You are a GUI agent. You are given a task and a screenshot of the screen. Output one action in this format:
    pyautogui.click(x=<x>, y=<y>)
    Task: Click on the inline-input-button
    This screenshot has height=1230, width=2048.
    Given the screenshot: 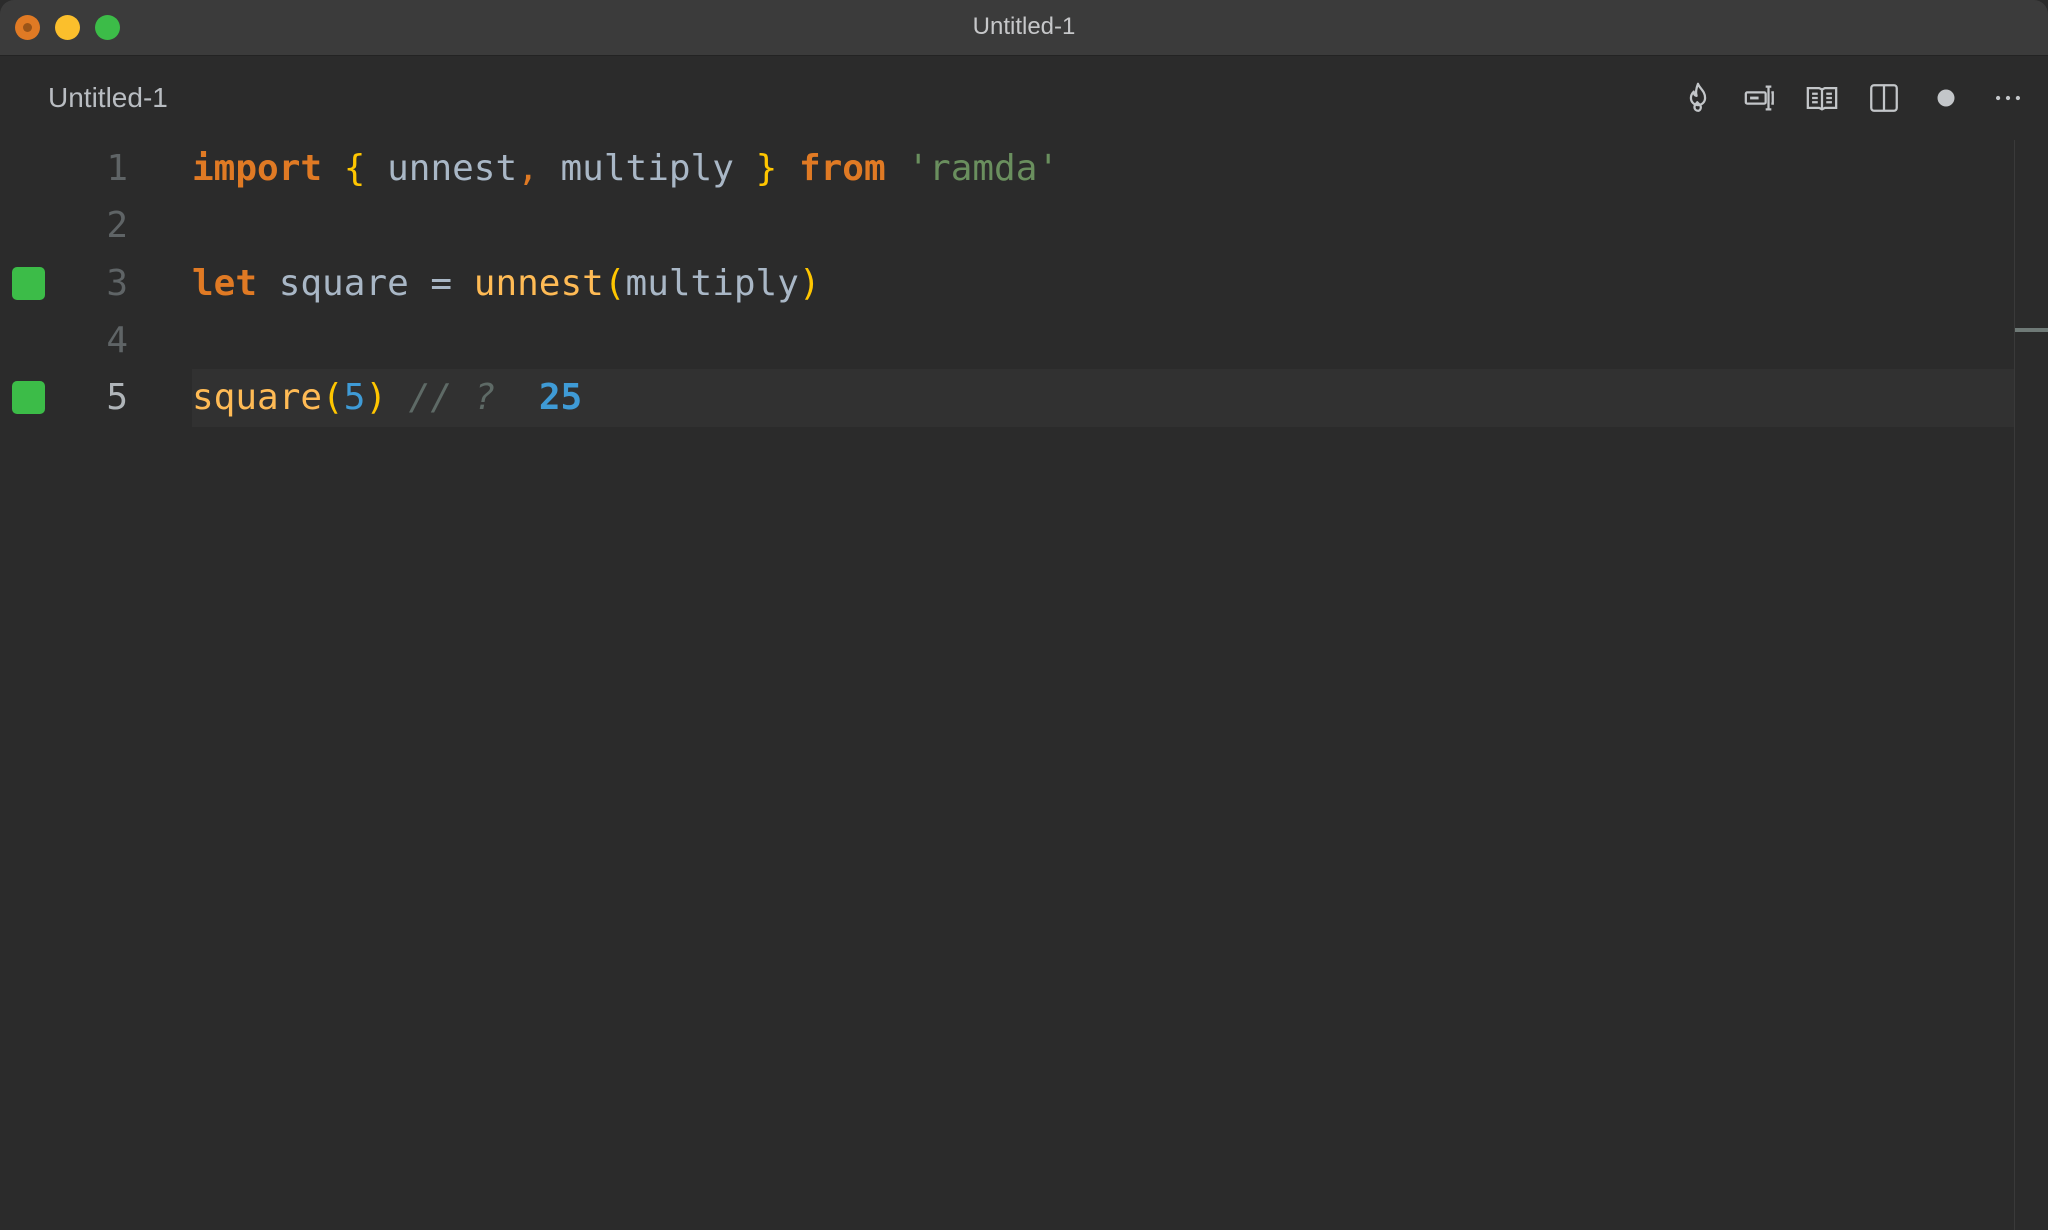 What is the action you would take?
    pyautogui.click(x=1760, y=98)
    